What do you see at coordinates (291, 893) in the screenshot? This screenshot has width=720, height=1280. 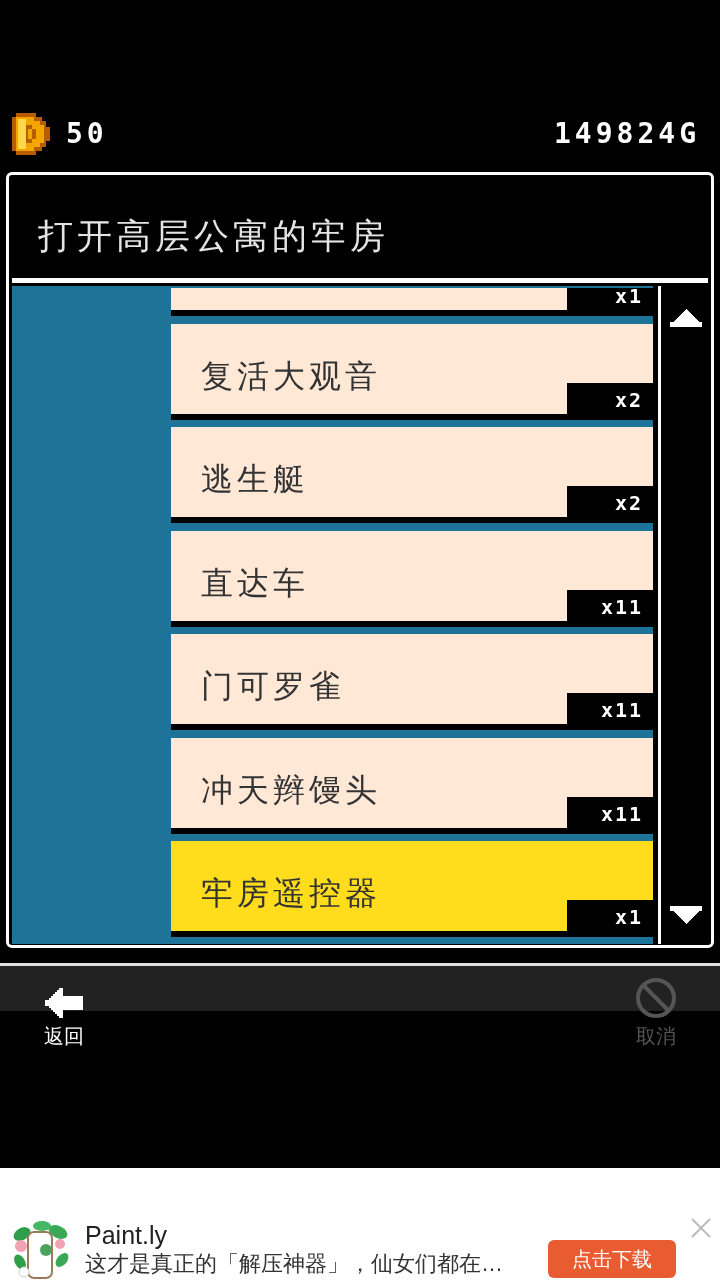 I see `item-name: 牢房遥控器` at bounding box center [291, 893].